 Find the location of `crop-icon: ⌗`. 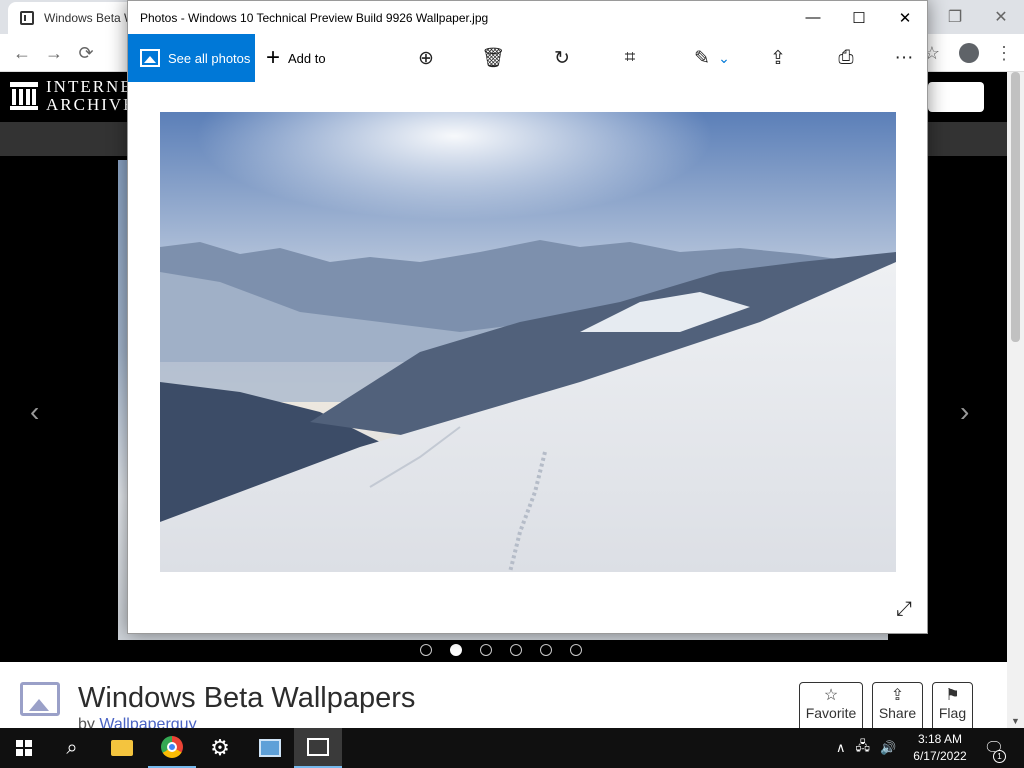

crop-icon: ⌗ is located at coordinates (630, 58).